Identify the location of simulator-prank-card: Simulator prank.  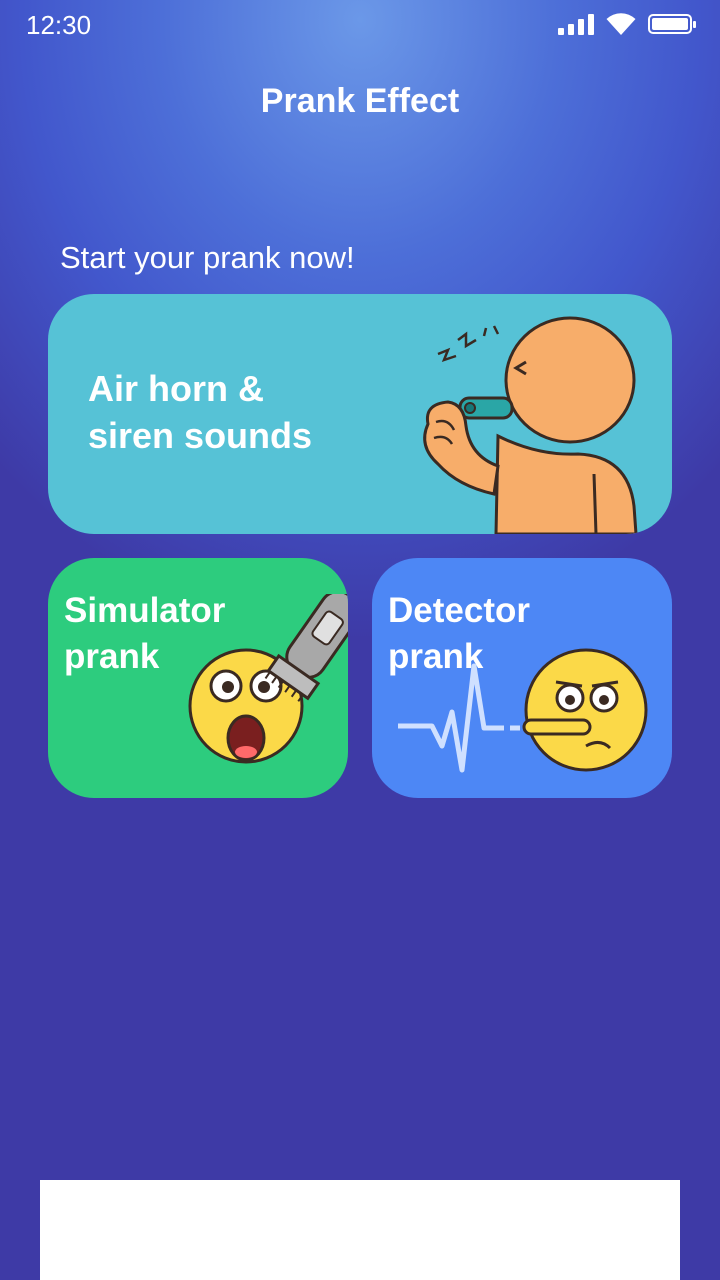
(198, 678).